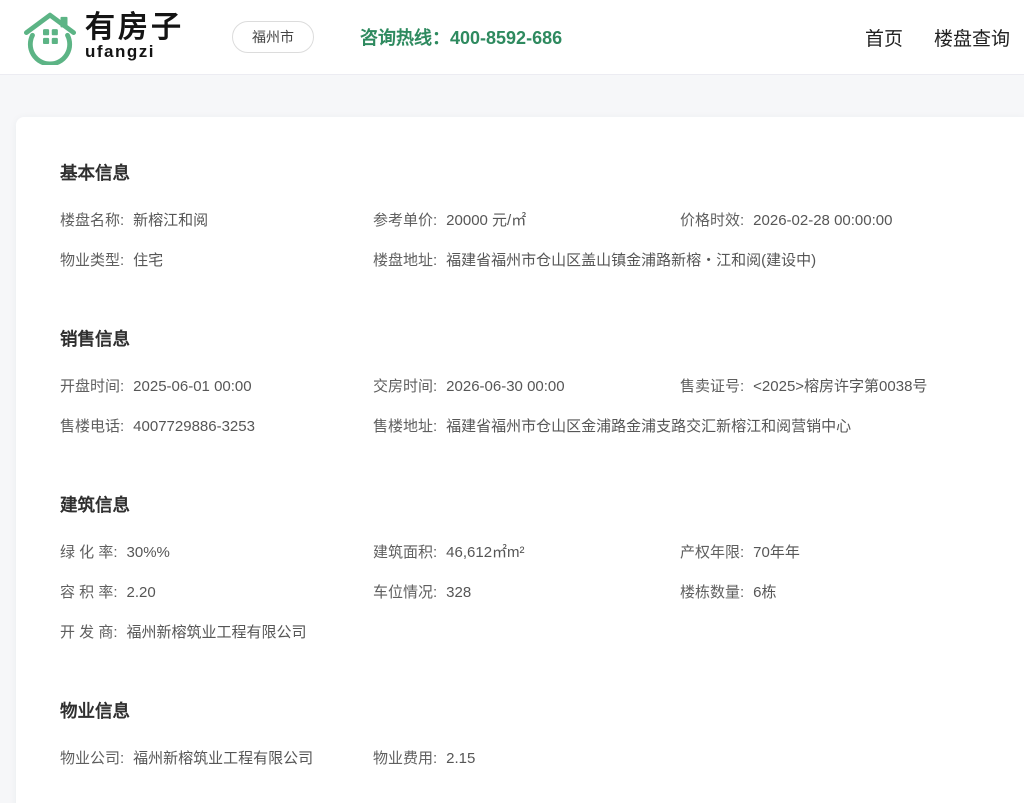 This screenshot has height=803, width=1024. What do you see at coordinates (141, 592) in the screenshot?
I see `field-value: 2.20` at bounding box center [141, 592].